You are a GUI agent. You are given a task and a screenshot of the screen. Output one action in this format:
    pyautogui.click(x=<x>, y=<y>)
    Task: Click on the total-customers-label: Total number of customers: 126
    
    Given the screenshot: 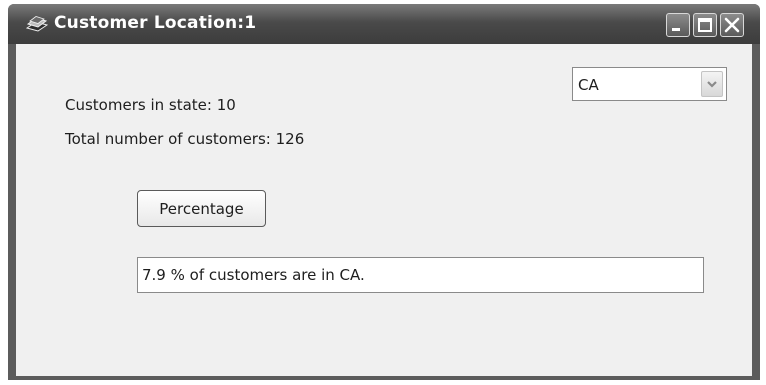 What is the action you would take?
    pyautogui.click(x=185, y=139)
    